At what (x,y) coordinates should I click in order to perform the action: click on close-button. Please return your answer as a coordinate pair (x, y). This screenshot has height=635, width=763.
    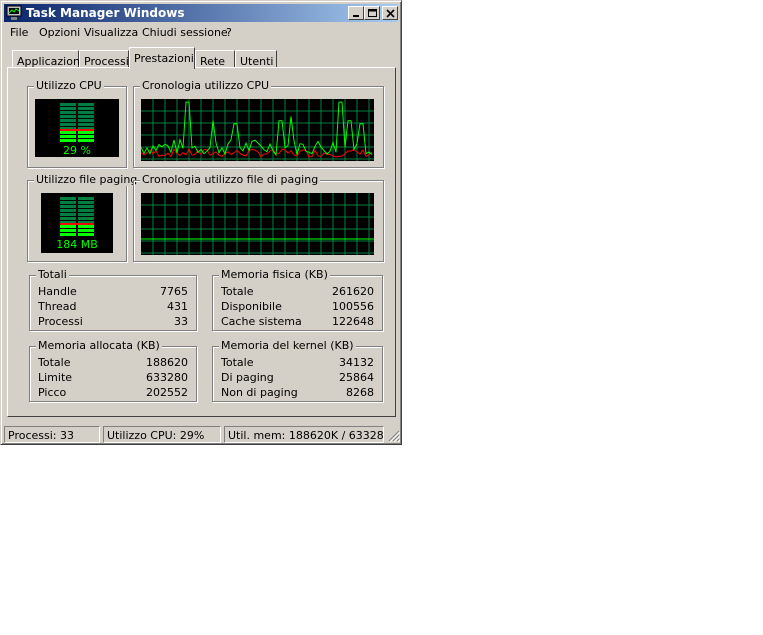
    Looking at the image, I should click on (390, 13).